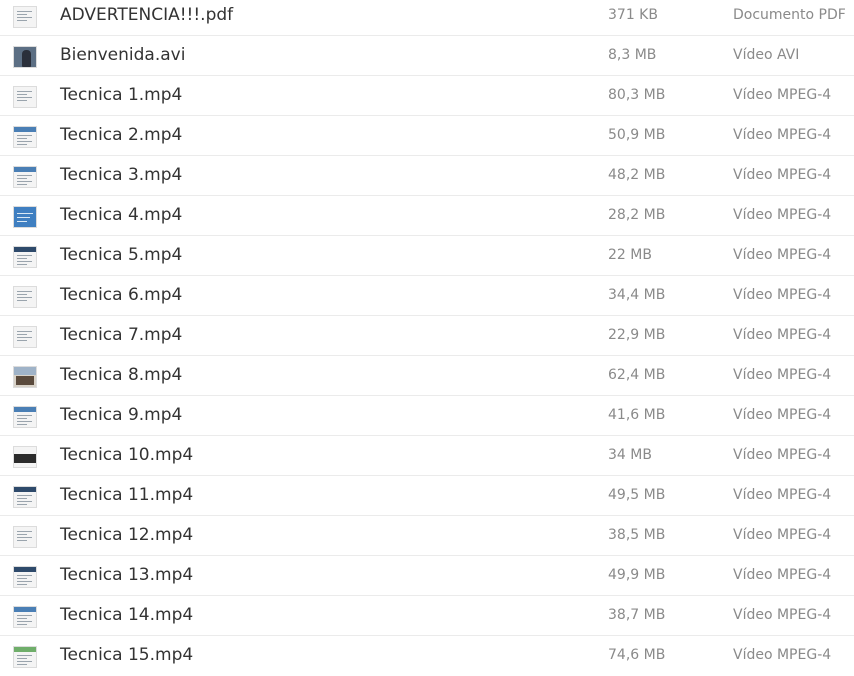 Image resolution: width=854 pixels, height=676 pixels. What do you see at coordinates (121, 335) in the screenshot?
I see `file-name: Tecnica 7.mp4` at bounding box center [121, 335].